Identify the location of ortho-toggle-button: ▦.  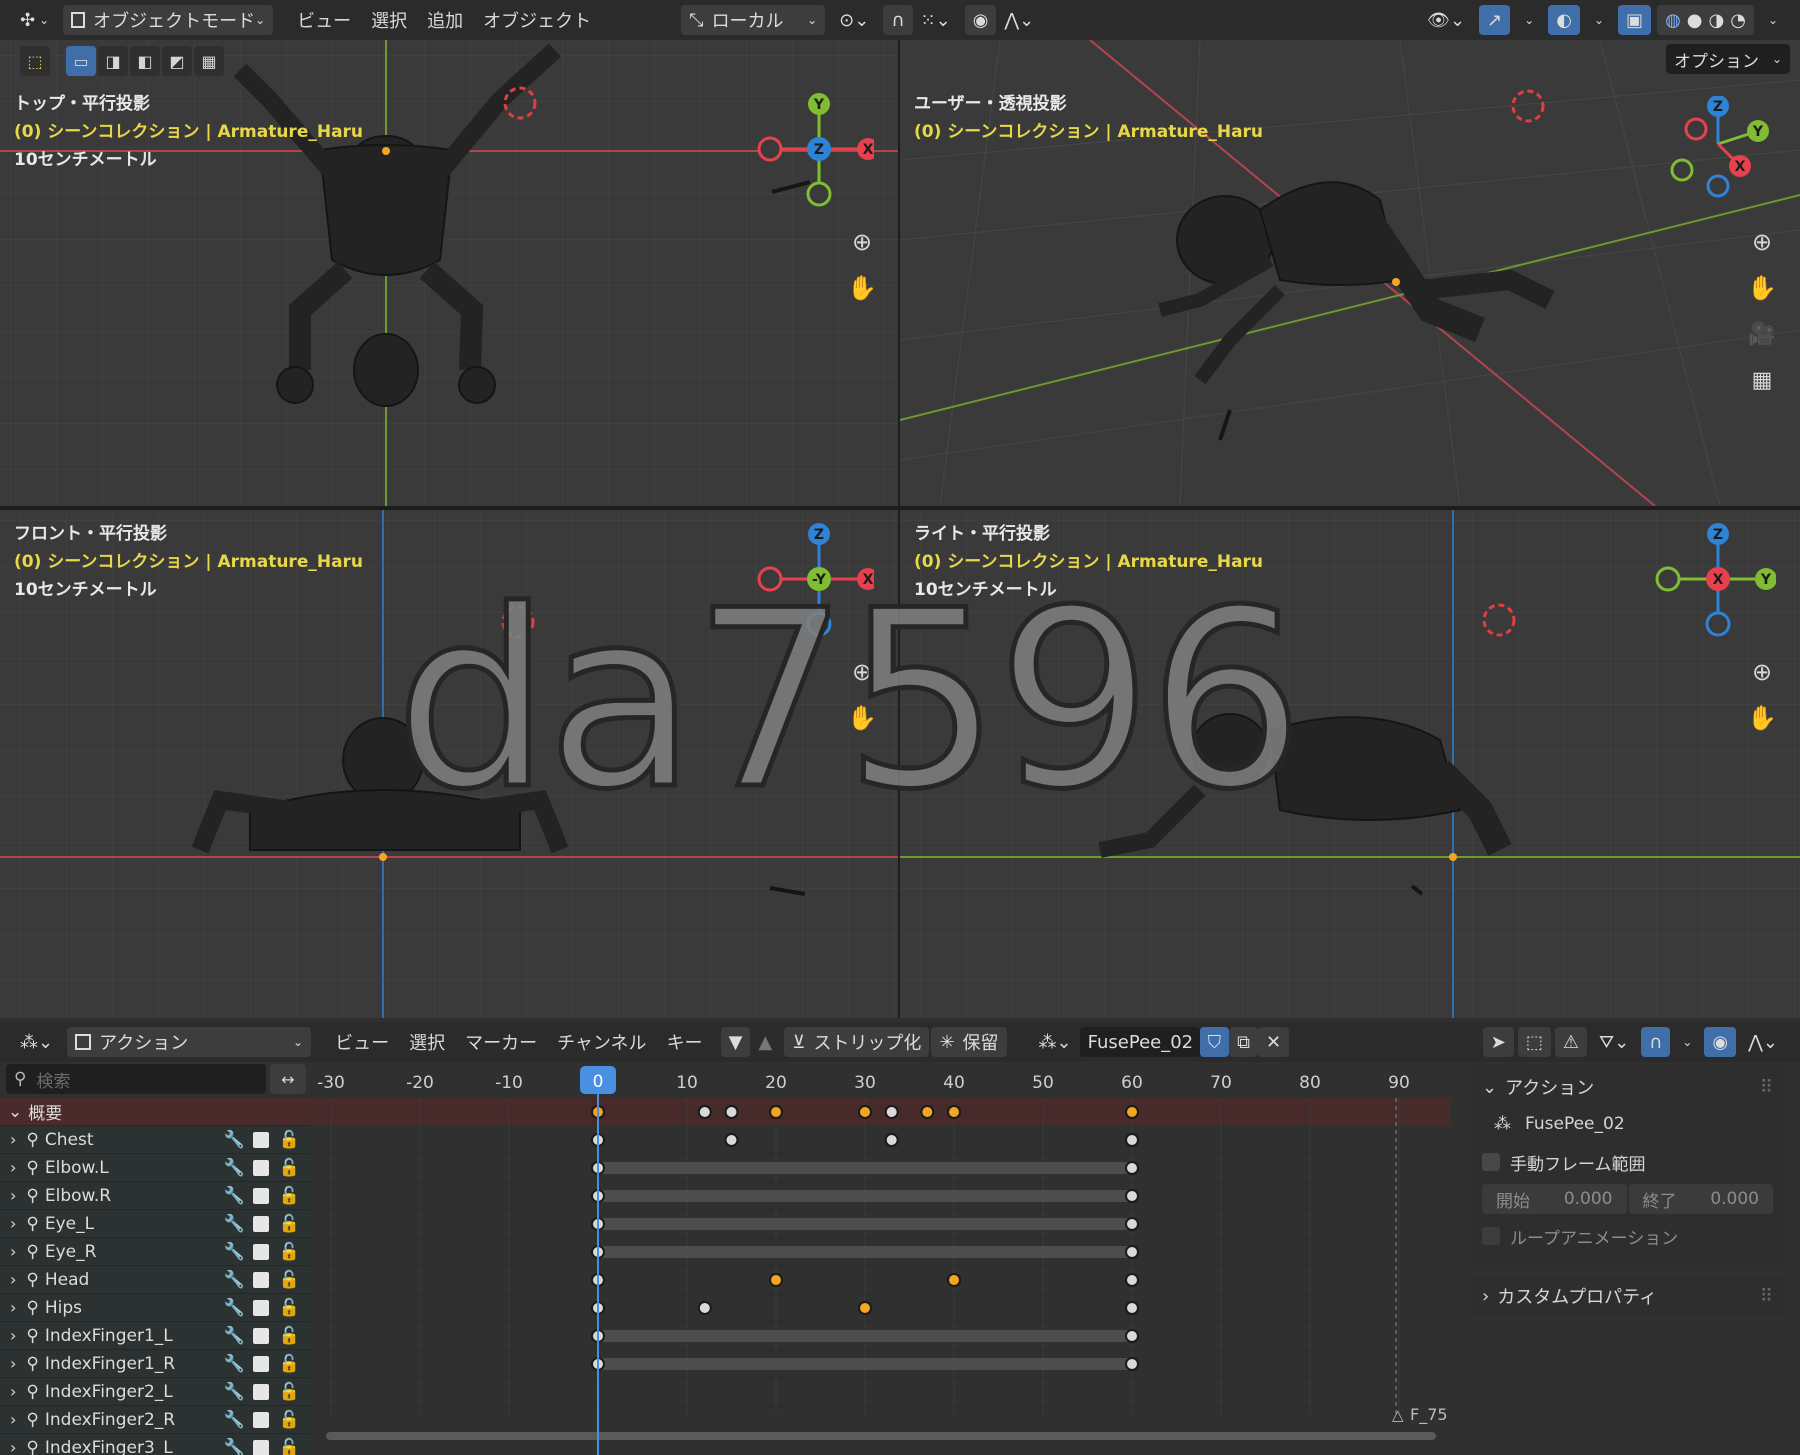
(1762, 380).